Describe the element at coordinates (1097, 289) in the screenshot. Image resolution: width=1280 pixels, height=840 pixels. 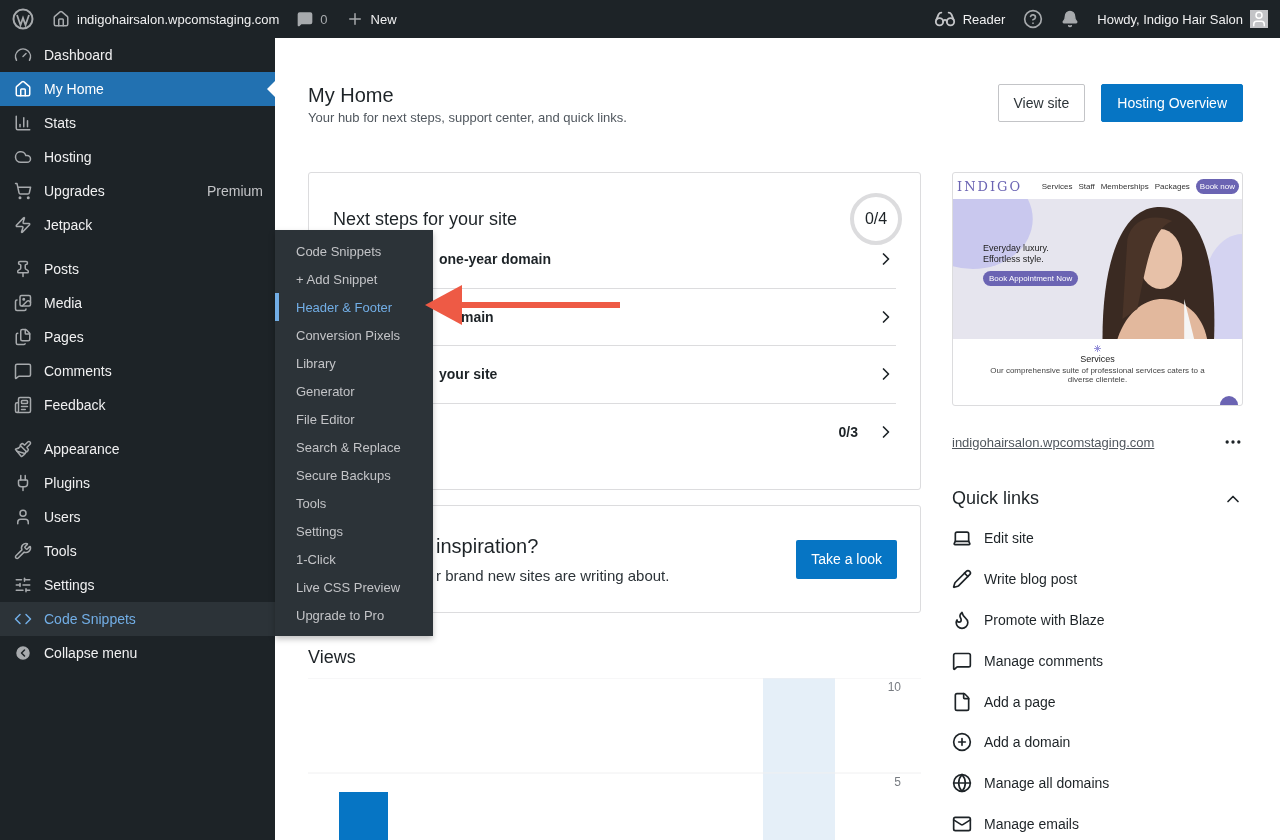
I see `site-preview: INDIGO Services Staff Memberships Packages Book now Everyday luxury. Effortless style. Book Appointment Now Services Our comprehensive suite of professional services caters to a diverse clientele.` at that location.